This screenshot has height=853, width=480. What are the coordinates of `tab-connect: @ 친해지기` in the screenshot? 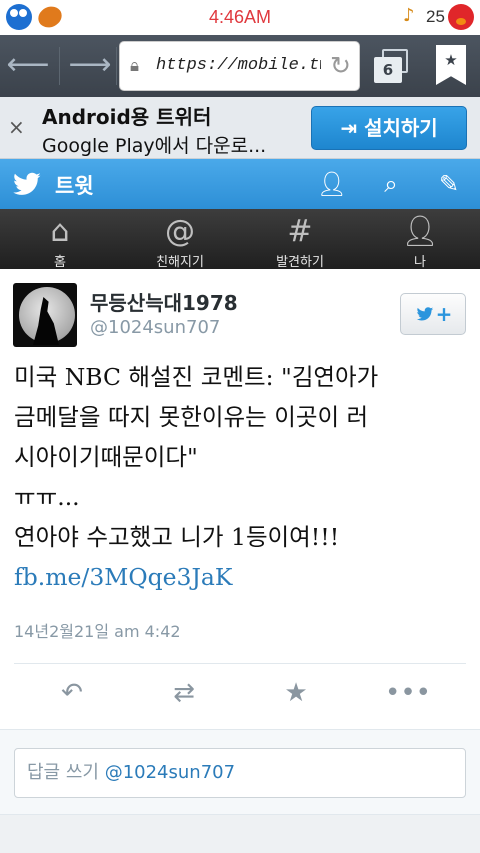 It's located at (180, 240).